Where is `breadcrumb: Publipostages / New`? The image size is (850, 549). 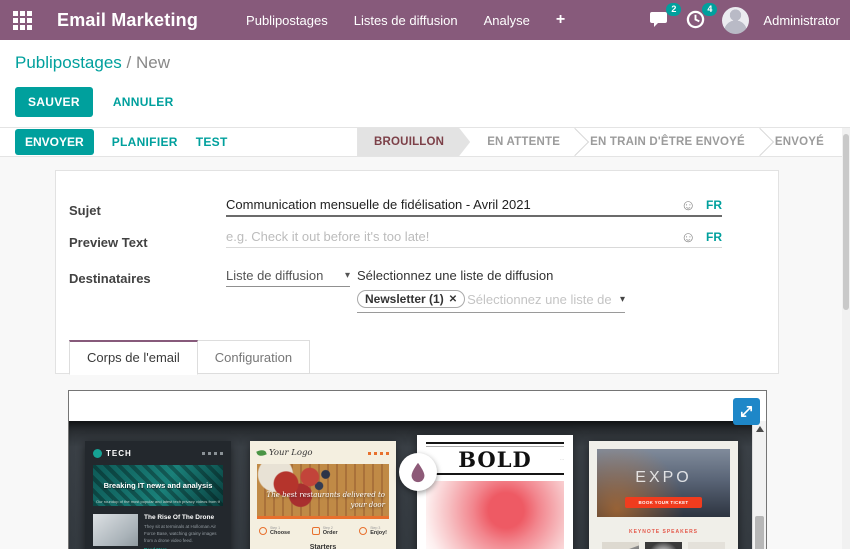
breadcrumb: Publipostages / New is located at coordinates (92, 63).